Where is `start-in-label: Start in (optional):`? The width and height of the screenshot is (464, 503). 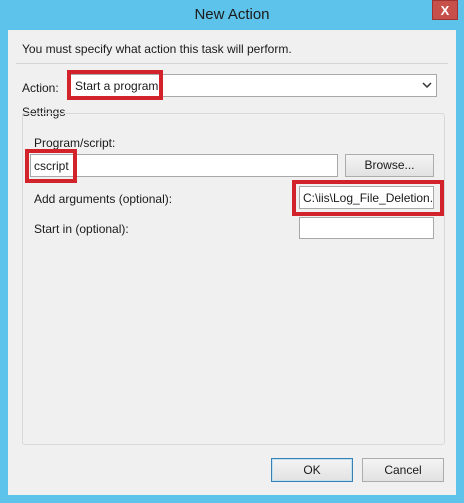
start-in-label: Start in (optional): is located at coordinates (81, 229).